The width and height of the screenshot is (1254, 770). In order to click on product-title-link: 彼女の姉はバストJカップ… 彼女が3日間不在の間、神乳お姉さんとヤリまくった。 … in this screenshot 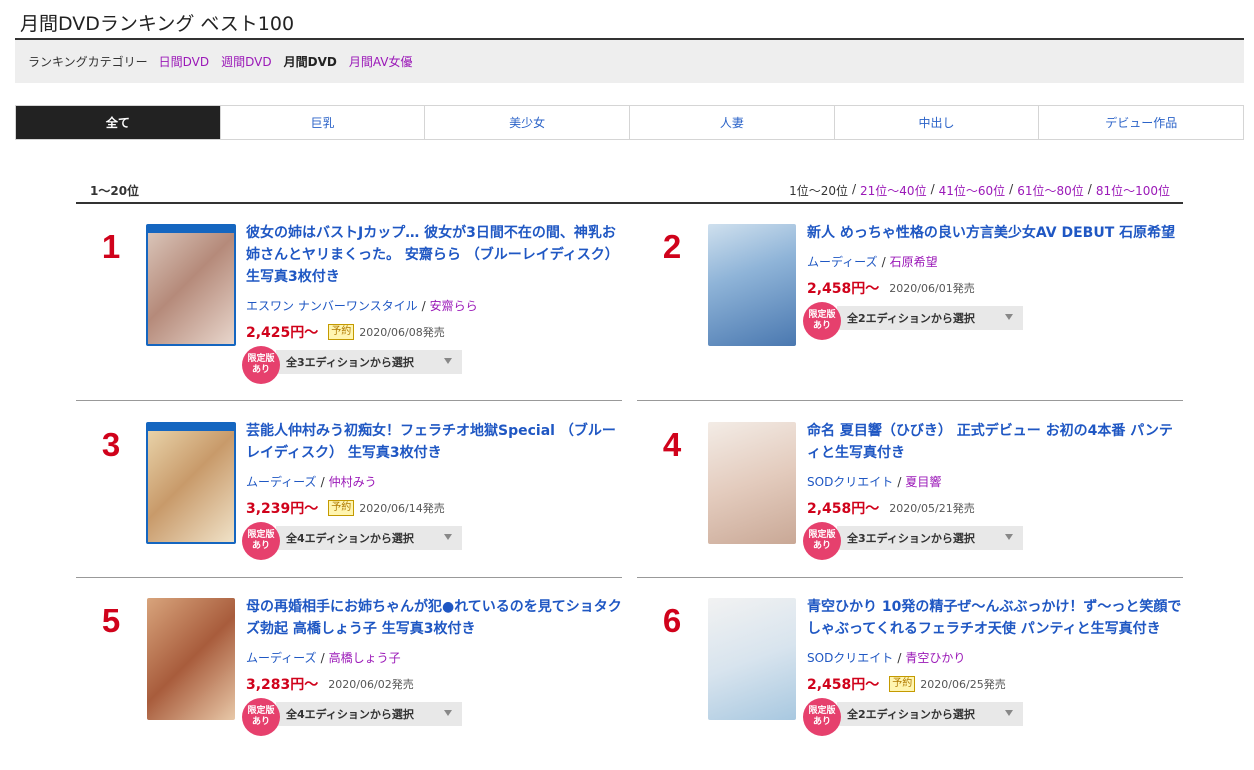, I will do `click(434, 255)`.